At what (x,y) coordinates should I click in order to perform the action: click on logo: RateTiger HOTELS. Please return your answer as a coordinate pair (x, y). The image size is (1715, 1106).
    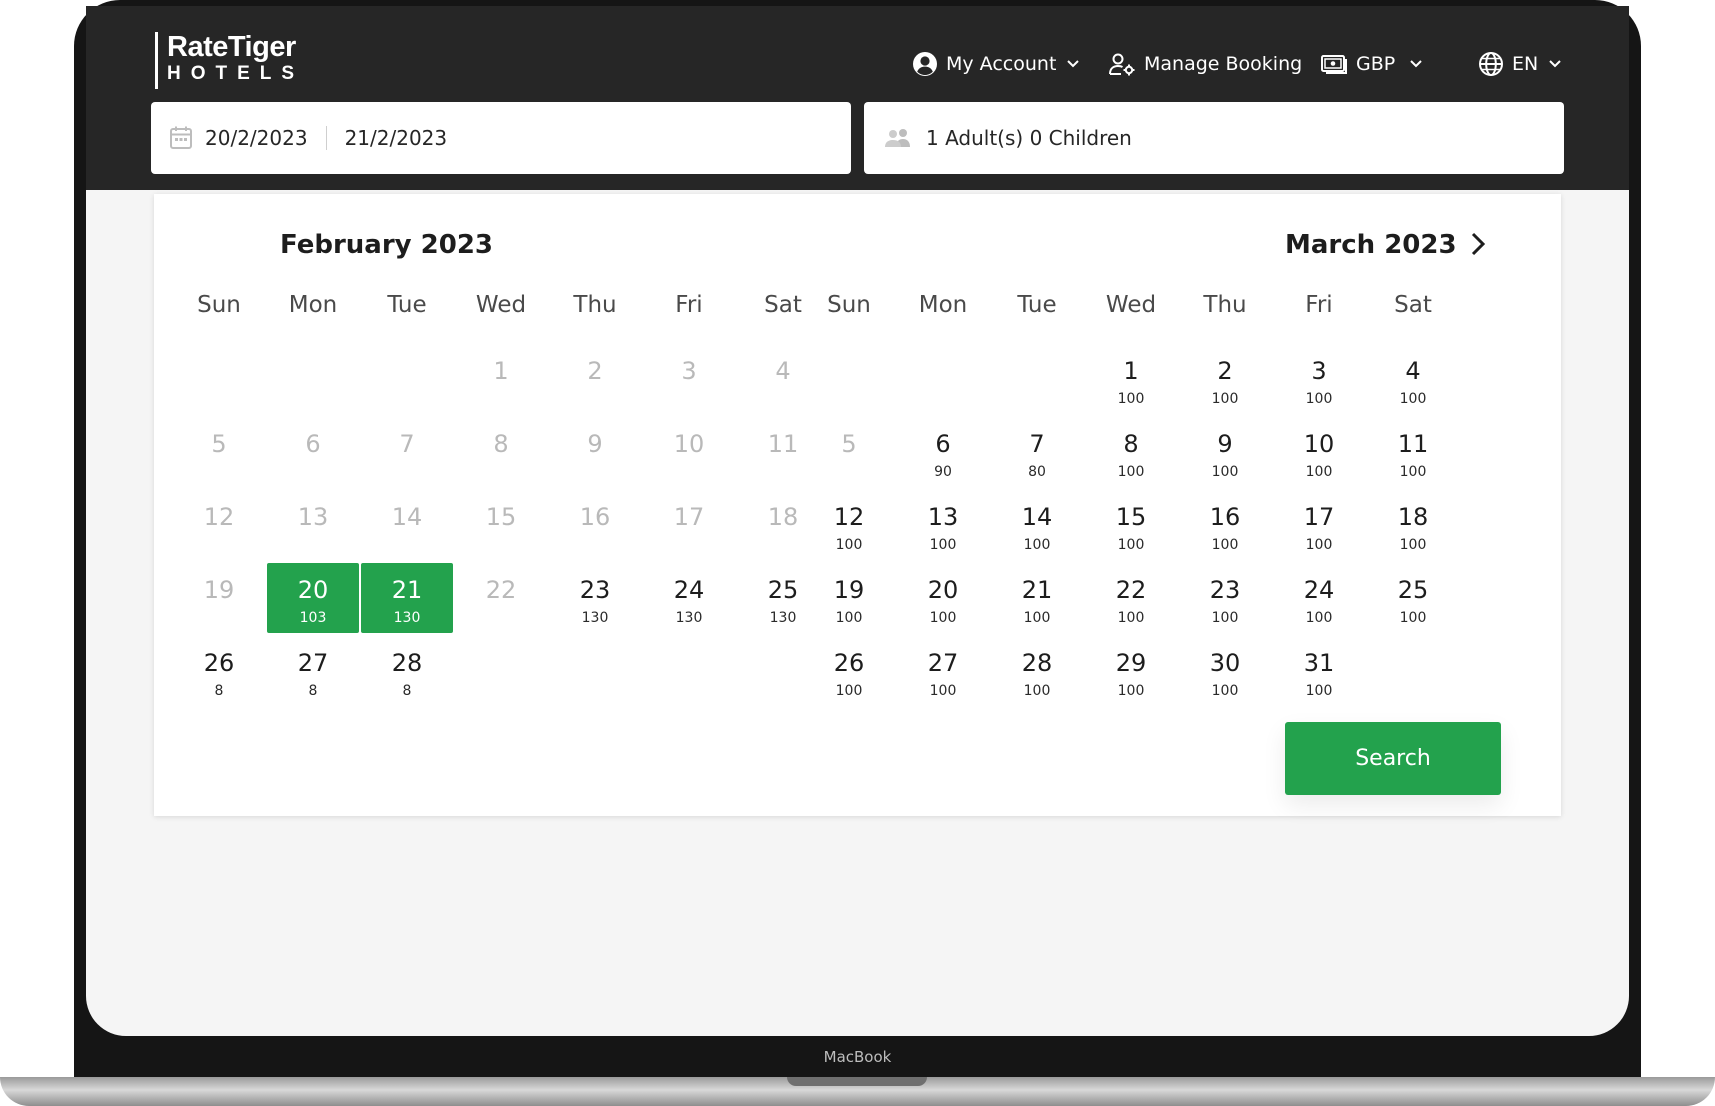
    Looking at the image, I should click on (229, 60).